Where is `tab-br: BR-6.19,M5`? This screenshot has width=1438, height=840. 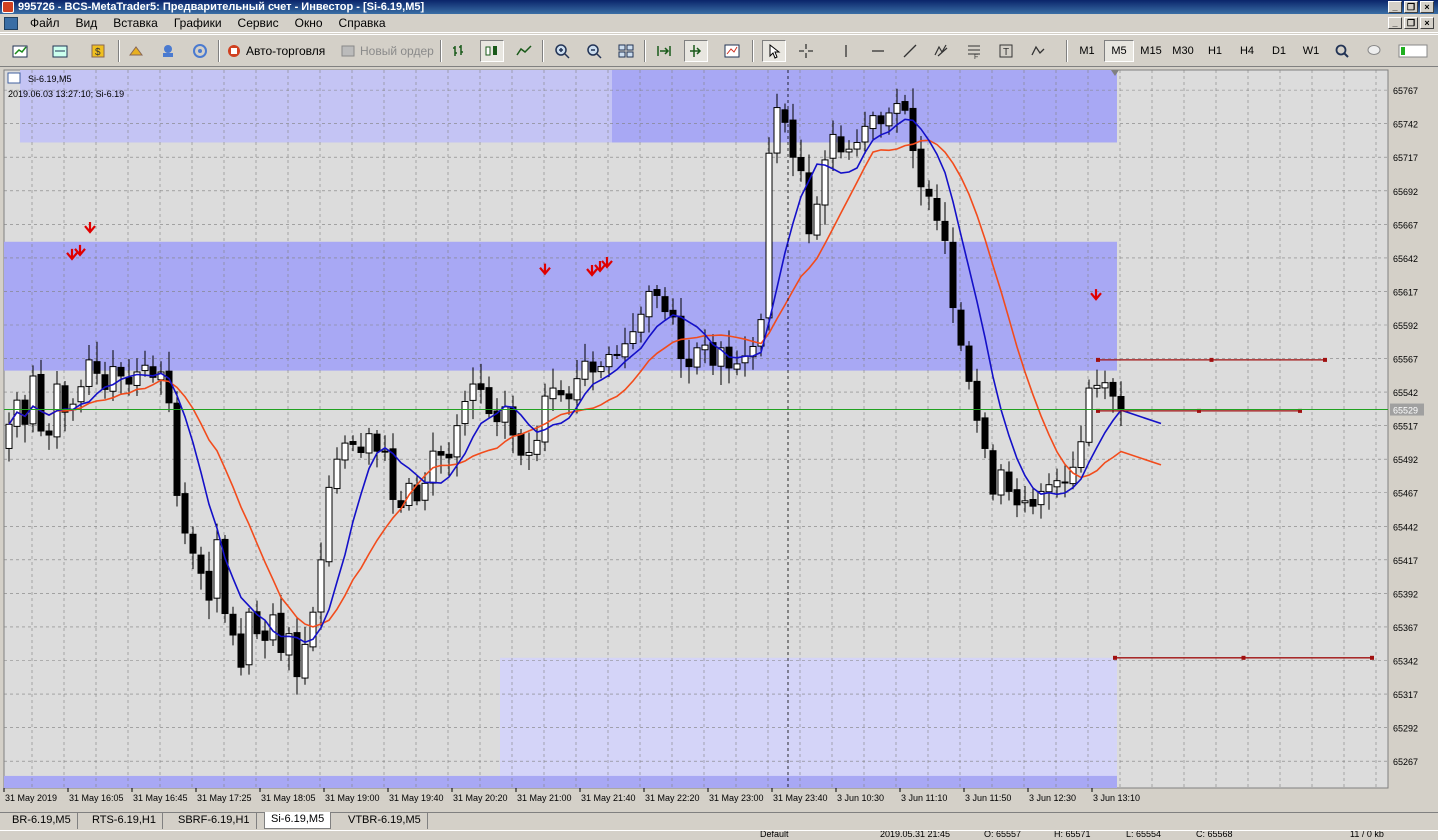 tab-br: BR-6.19,M5 is located at coordinates (42, 821).